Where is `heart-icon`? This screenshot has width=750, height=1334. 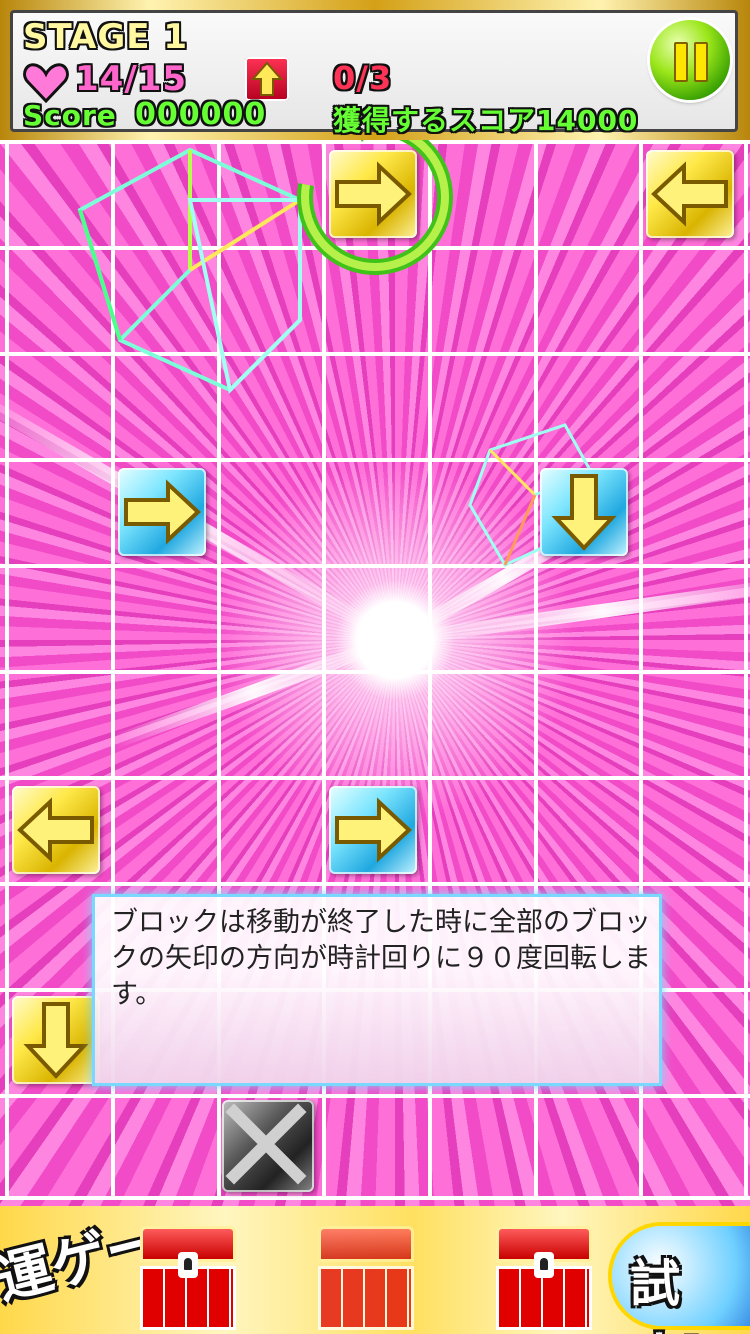 heart-icon is located at coordinates (46, 83).